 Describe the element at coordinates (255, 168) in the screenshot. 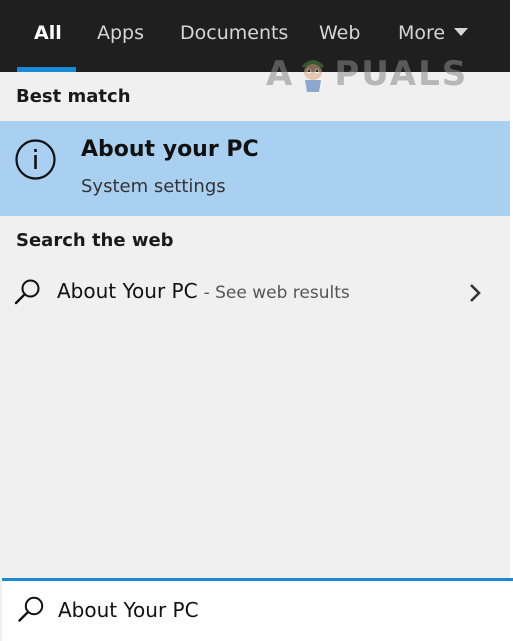

I see `best-match-result: About your PC System settings` at that location.